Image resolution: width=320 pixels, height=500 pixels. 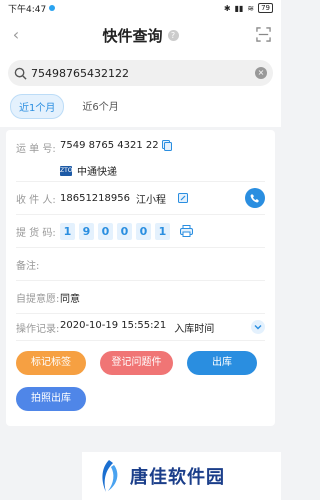 I want to click on action-buttons: 标记标签 登记问题件 出库, so click(x=140, y=358).